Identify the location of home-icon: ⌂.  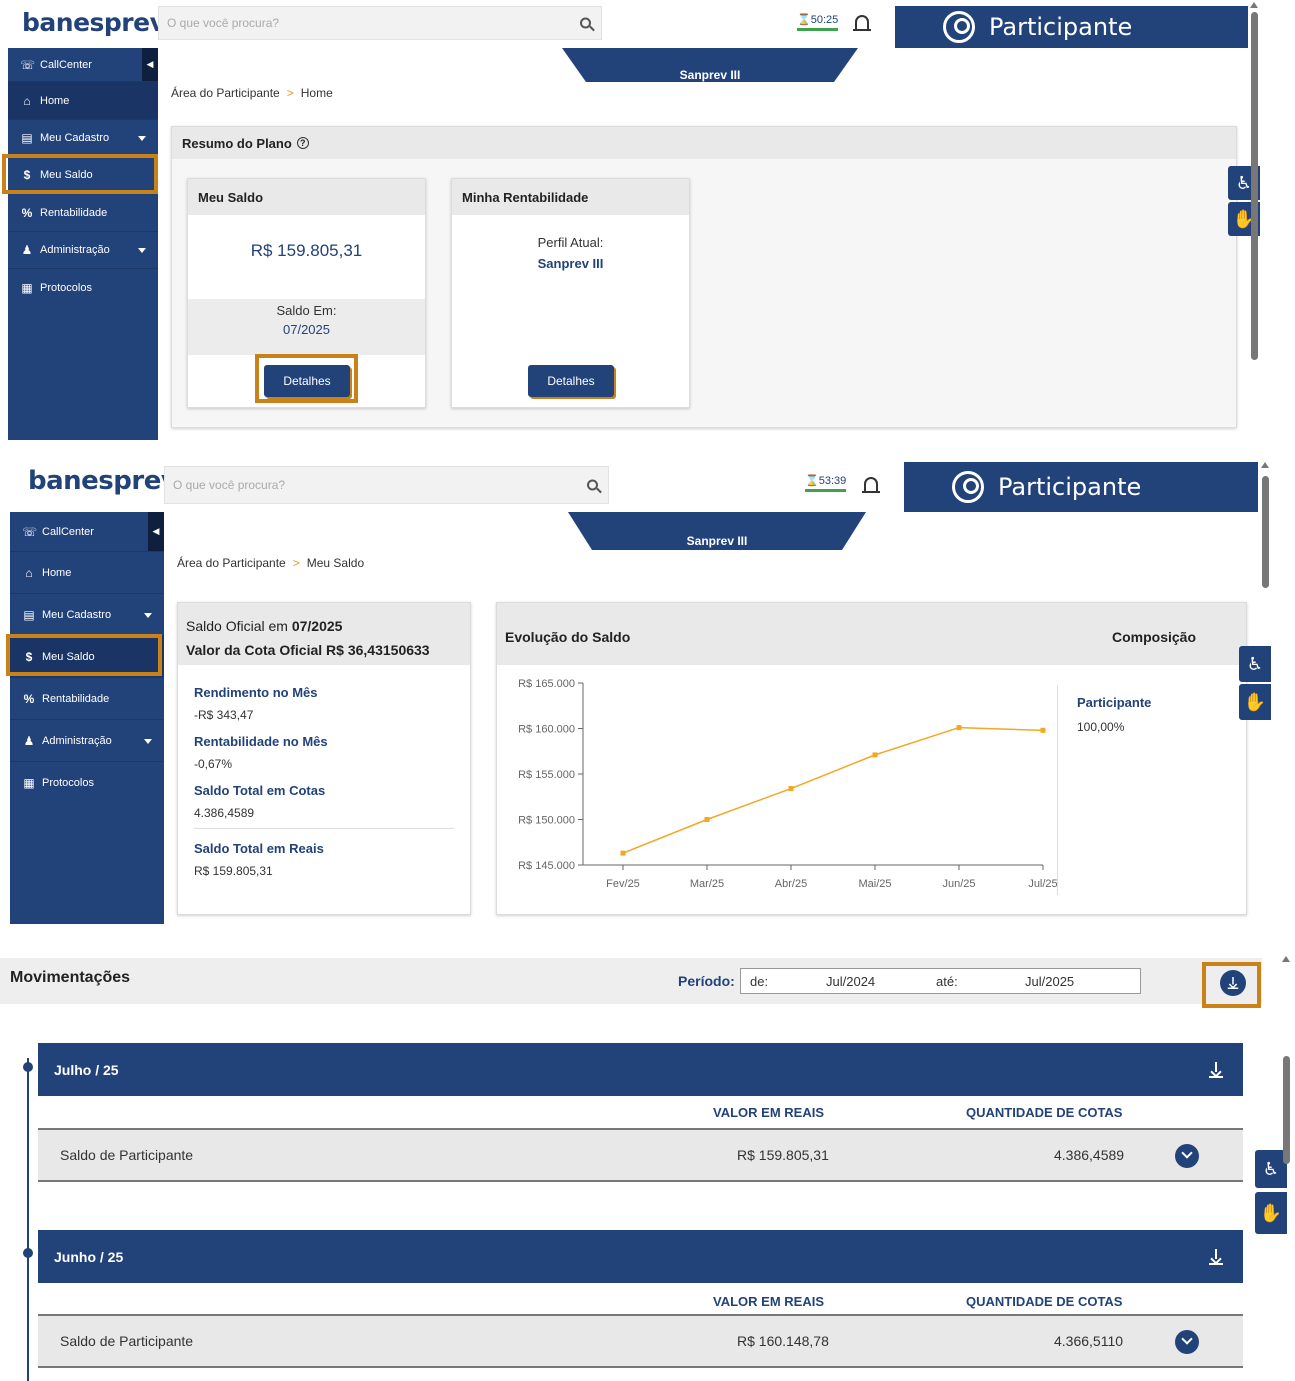
(29, 572).